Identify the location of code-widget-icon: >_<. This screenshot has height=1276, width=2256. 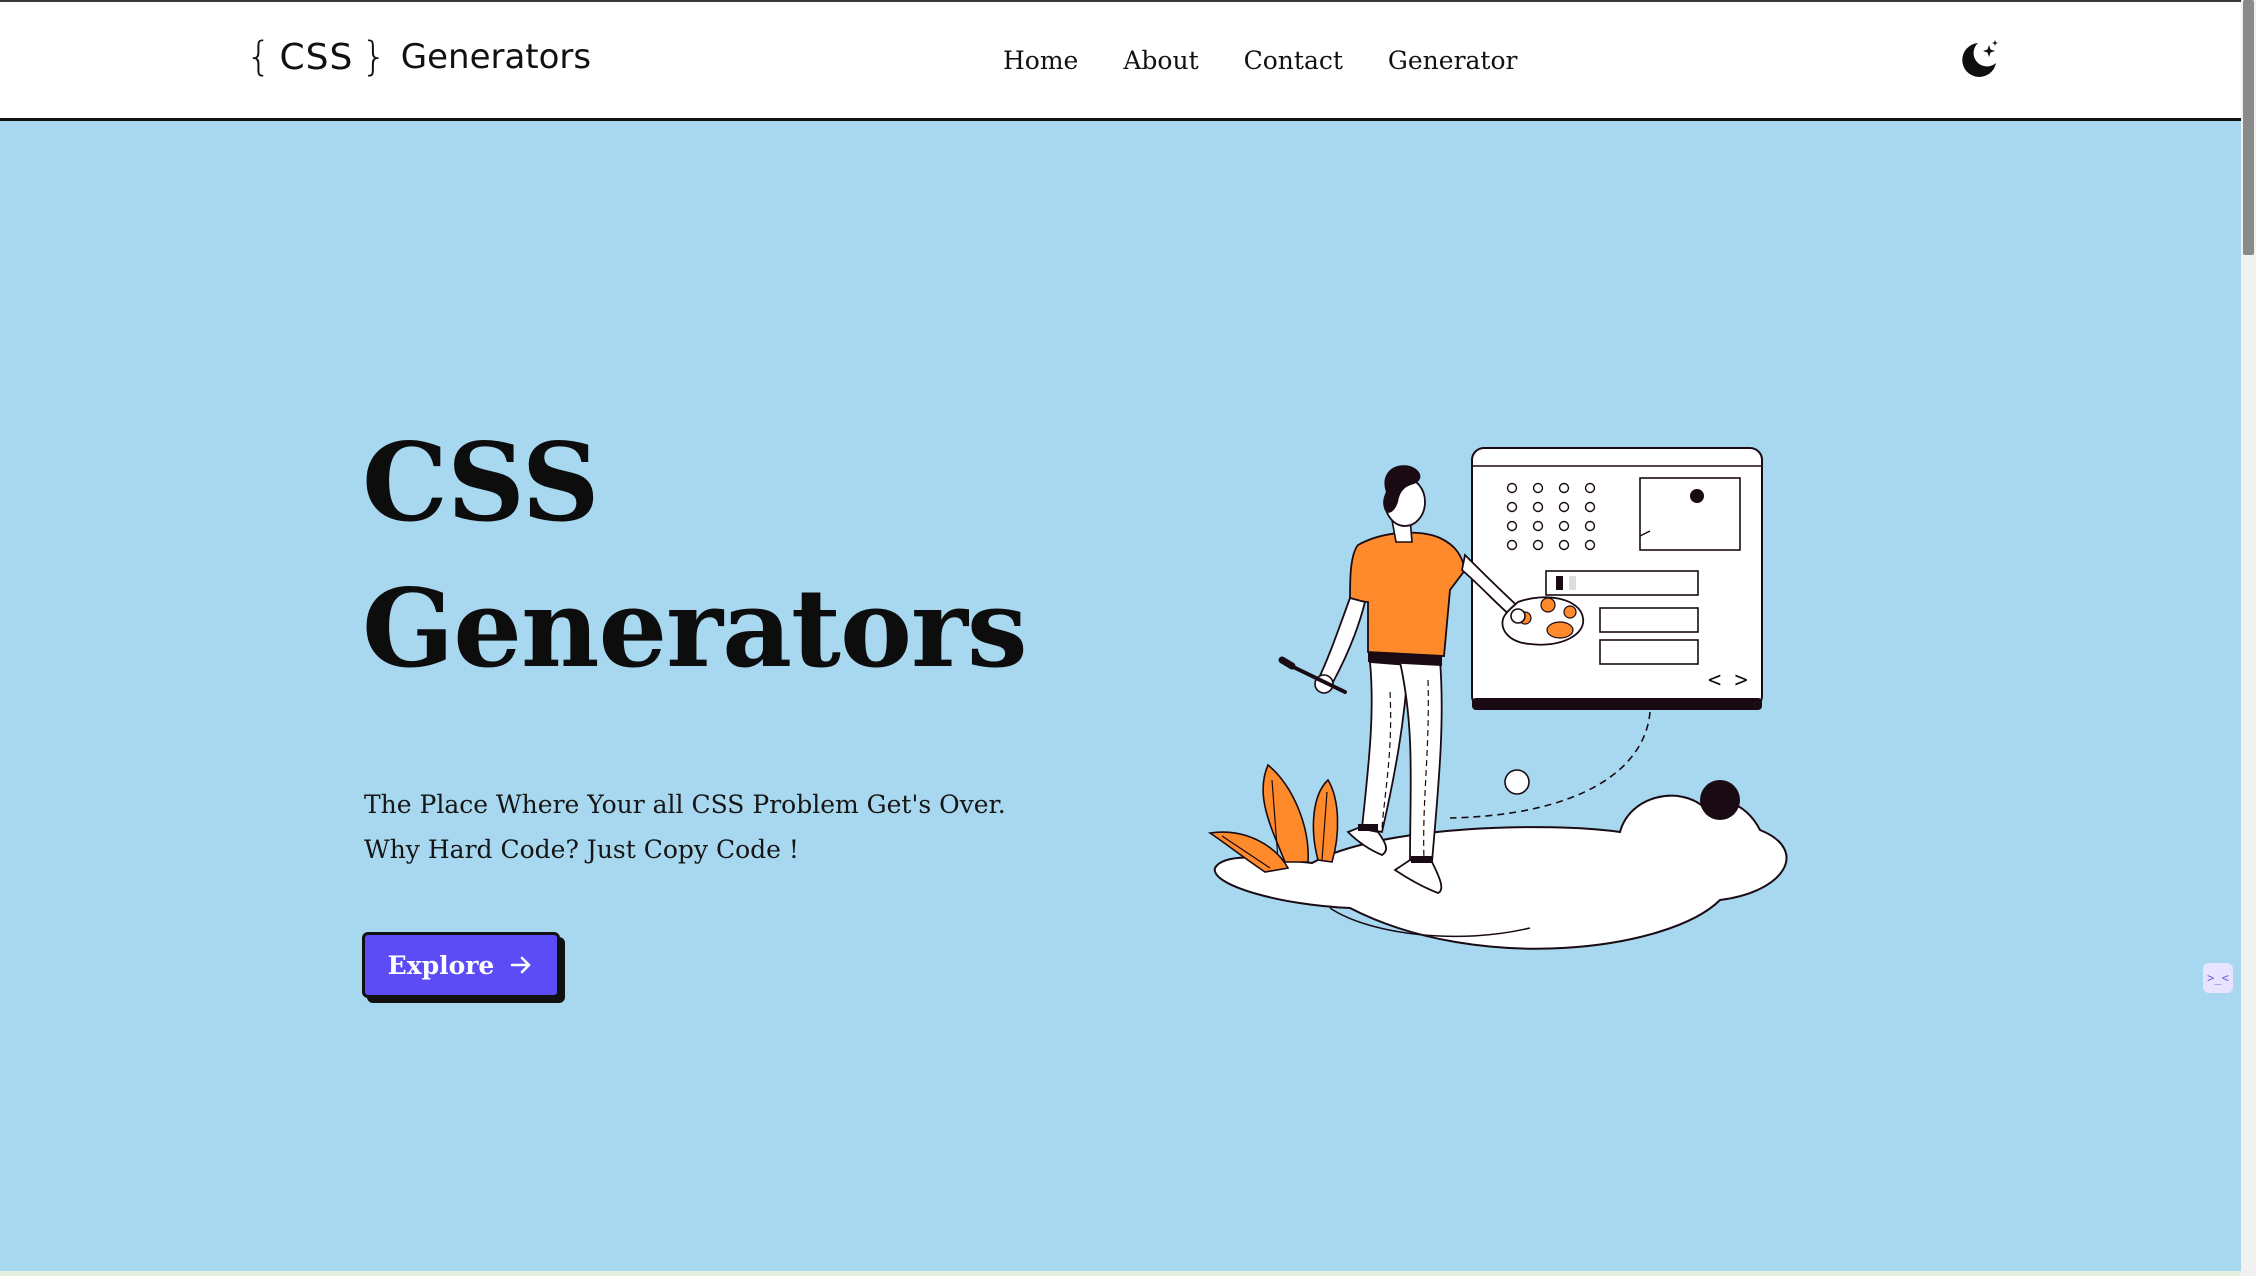
(2218, 978).